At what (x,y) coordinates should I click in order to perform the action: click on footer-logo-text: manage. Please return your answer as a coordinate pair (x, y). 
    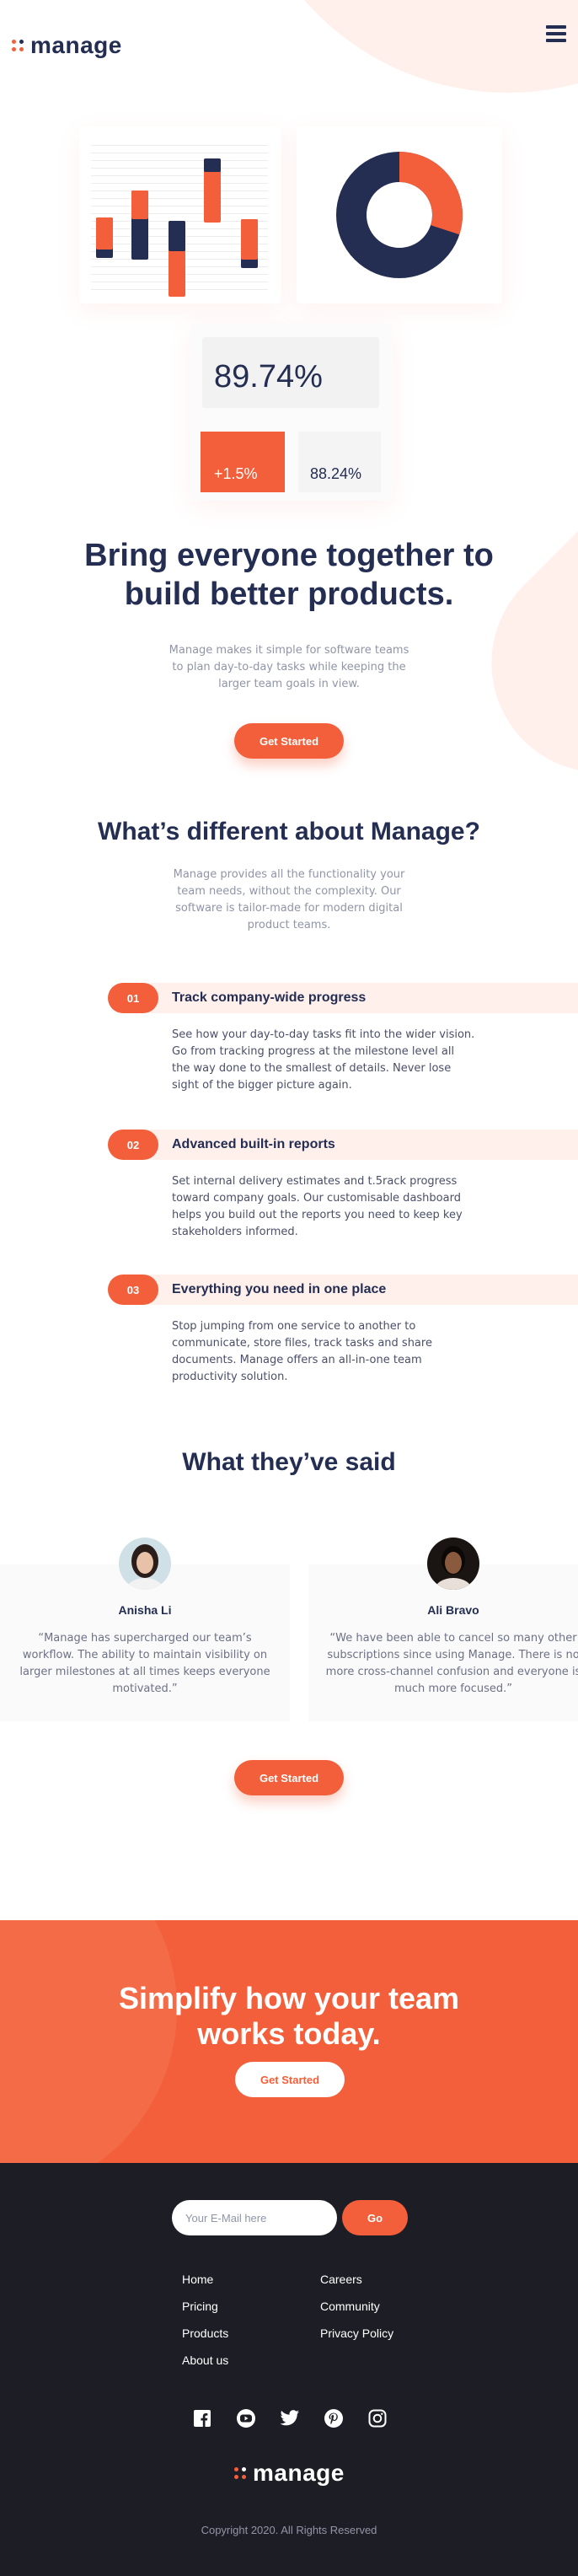
    Looking at the image, I should click on (299, 2473).